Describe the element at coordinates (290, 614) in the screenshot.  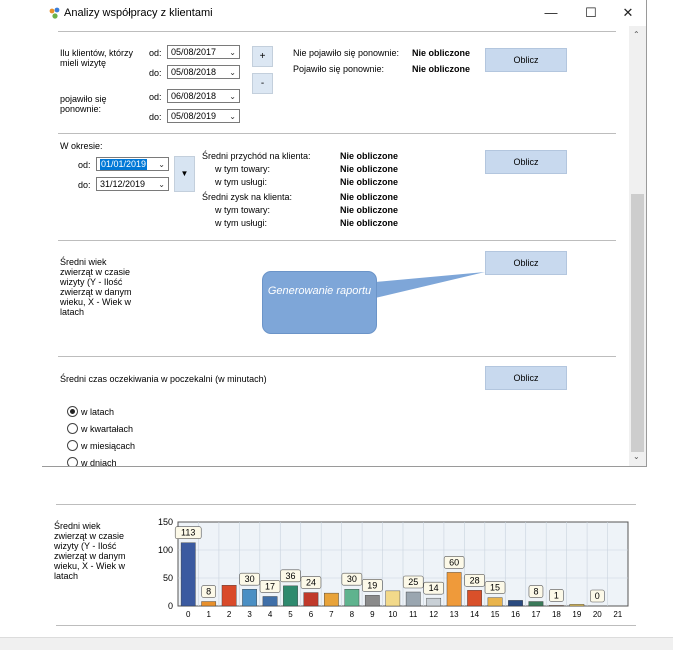
I see `x-tick-label: 5` at that location.